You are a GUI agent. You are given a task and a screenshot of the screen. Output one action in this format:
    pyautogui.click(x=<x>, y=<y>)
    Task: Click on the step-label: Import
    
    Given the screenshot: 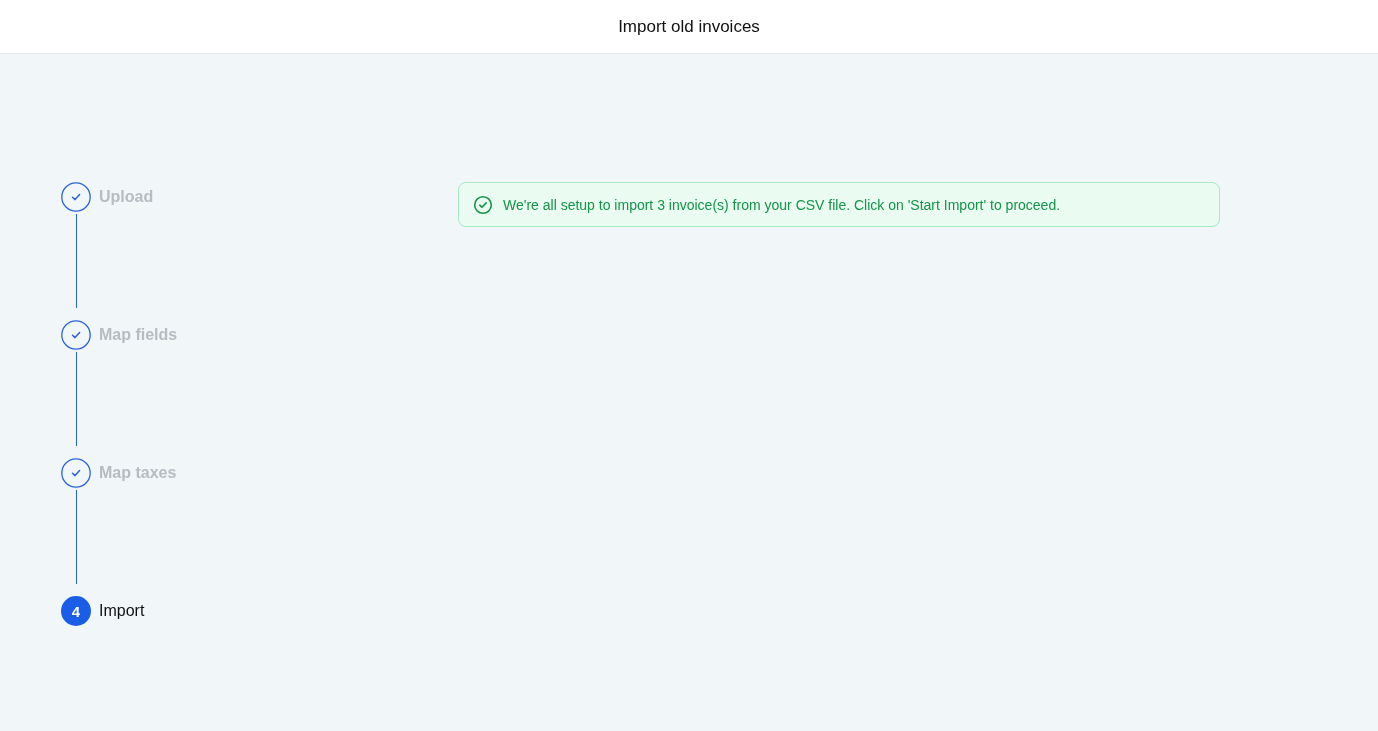 What is the action you would take?
    pyautogui.click(x=122, y=611)
    